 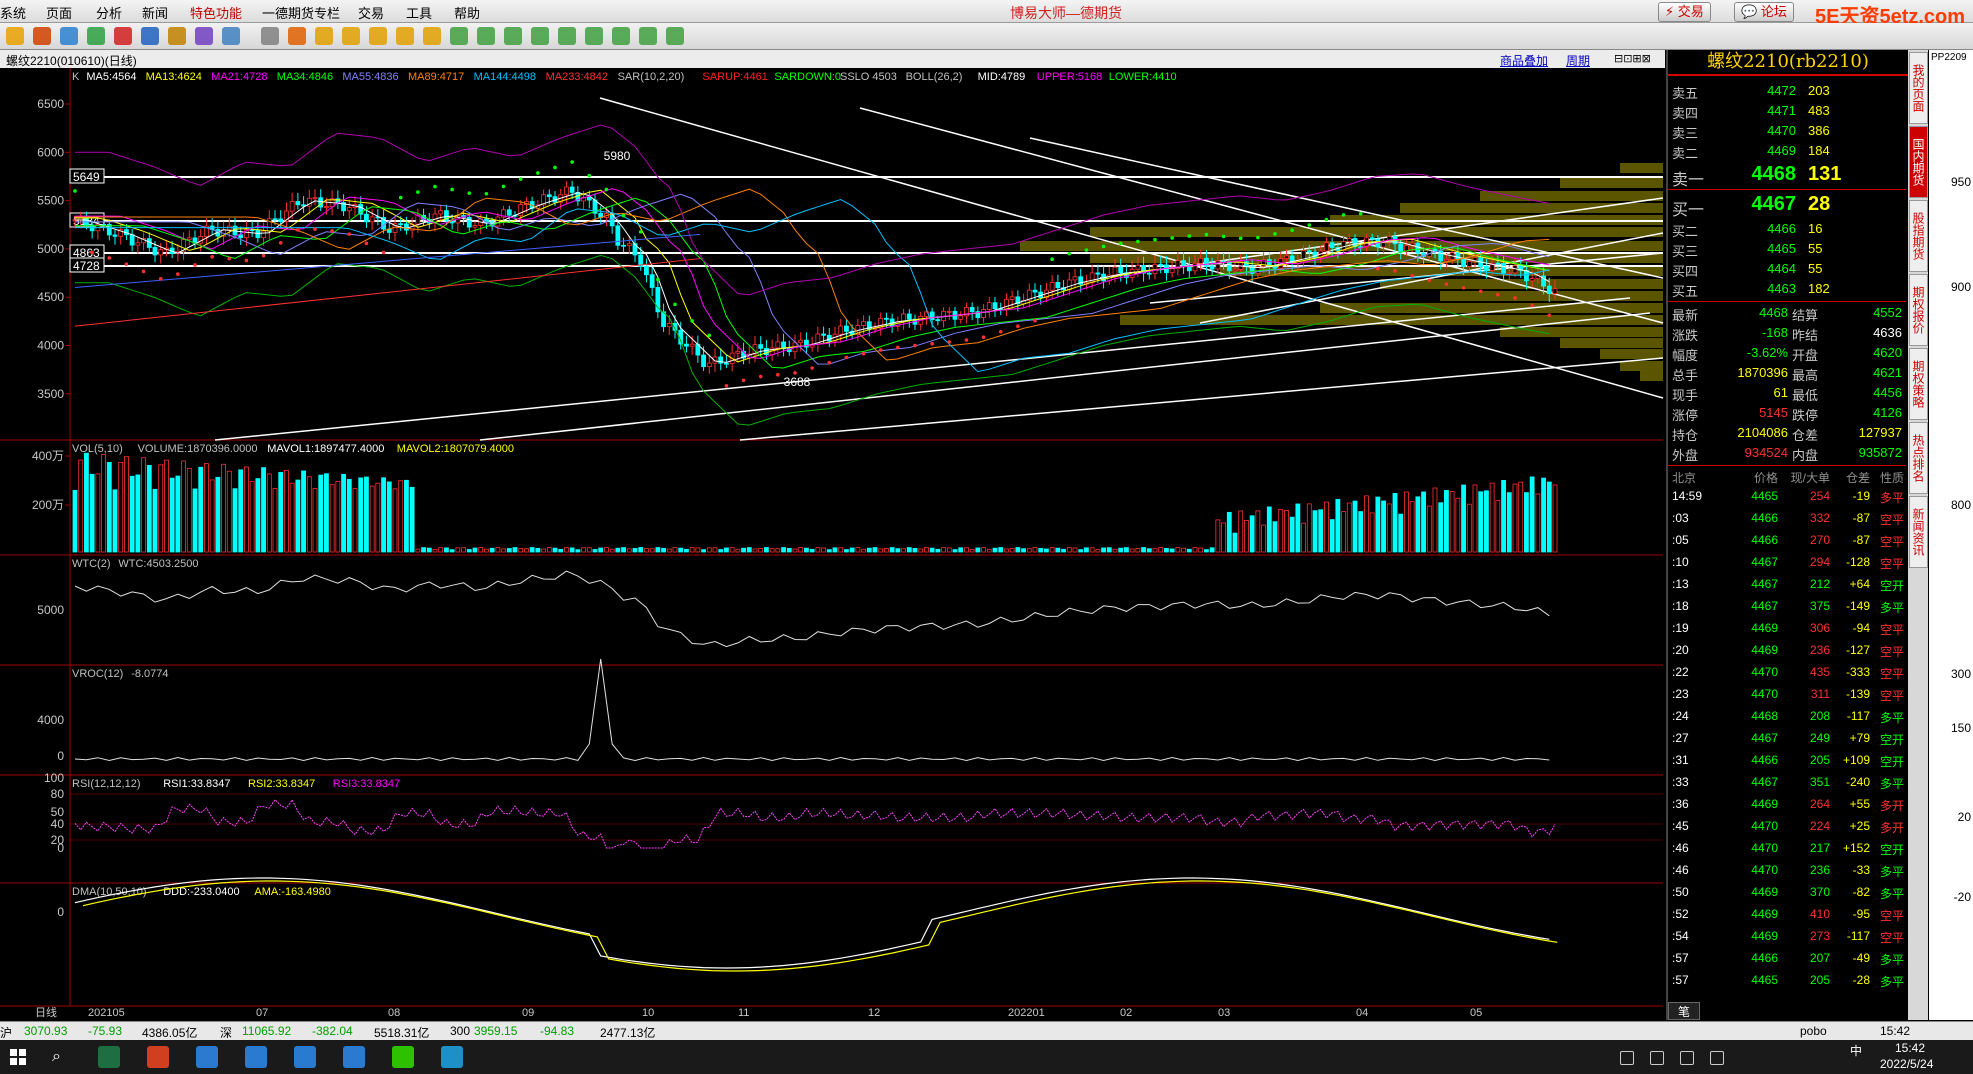 I want to click on start-icon, so click(x=18, y=1057).